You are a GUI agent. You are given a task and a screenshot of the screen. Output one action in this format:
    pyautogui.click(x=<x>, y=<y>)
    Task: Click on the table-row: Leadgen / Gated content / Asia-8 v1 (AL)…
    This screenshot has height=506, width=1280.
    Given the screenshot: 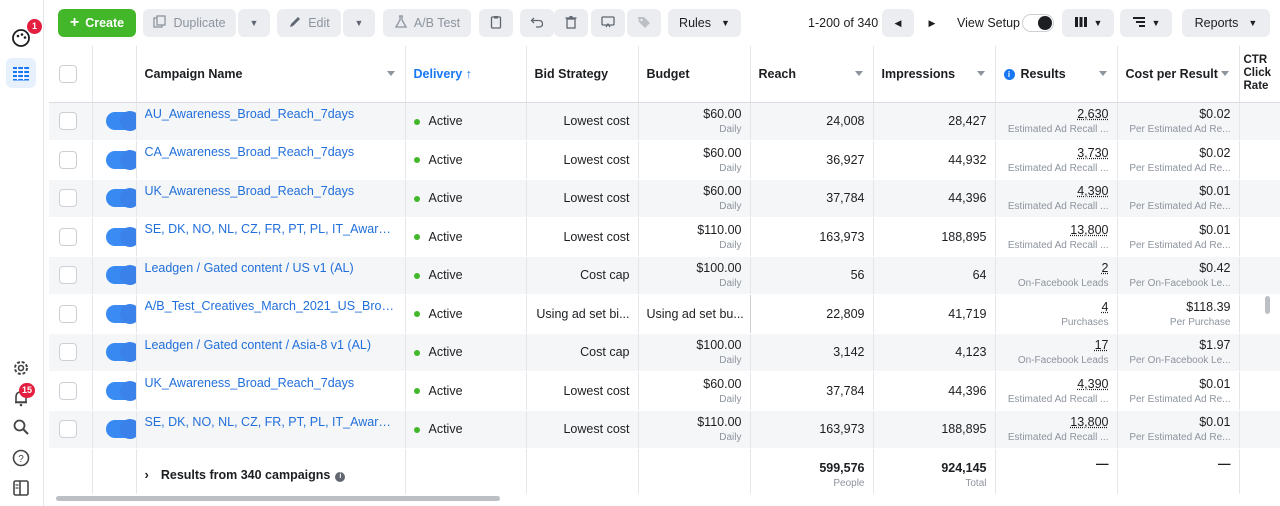 What is the action you would take?
    pyautogui.click(x=664, y=352)
    